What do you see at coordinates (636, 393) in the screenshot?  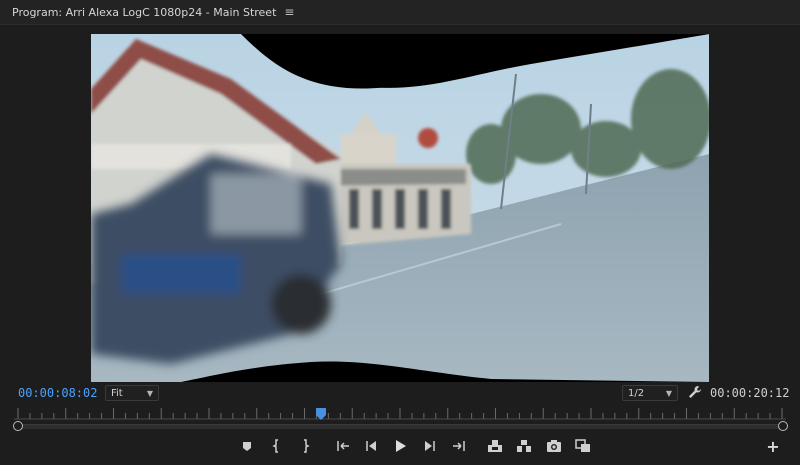 I see `playback-resolution-value: 1/2` at bounding box center [636, 393].